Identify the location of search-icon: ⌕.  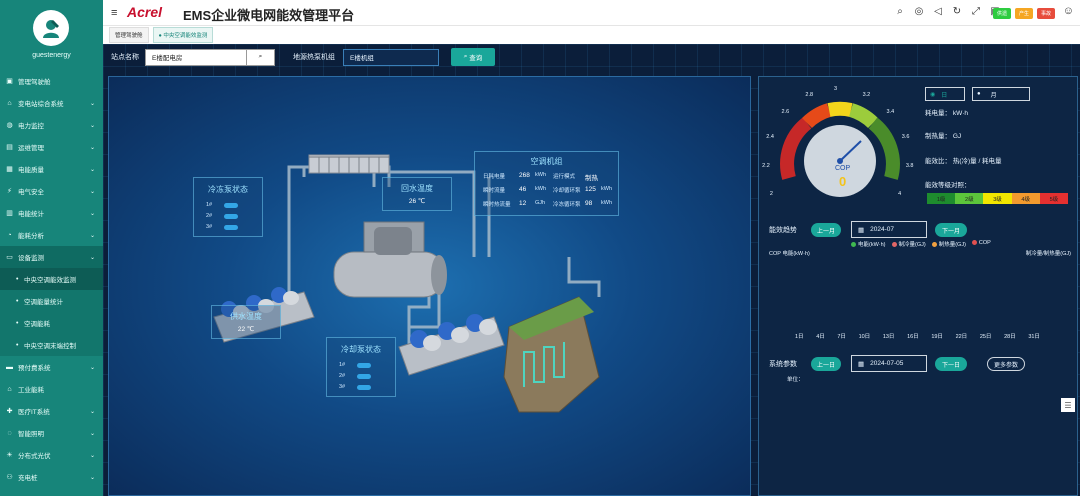
(900, 11).